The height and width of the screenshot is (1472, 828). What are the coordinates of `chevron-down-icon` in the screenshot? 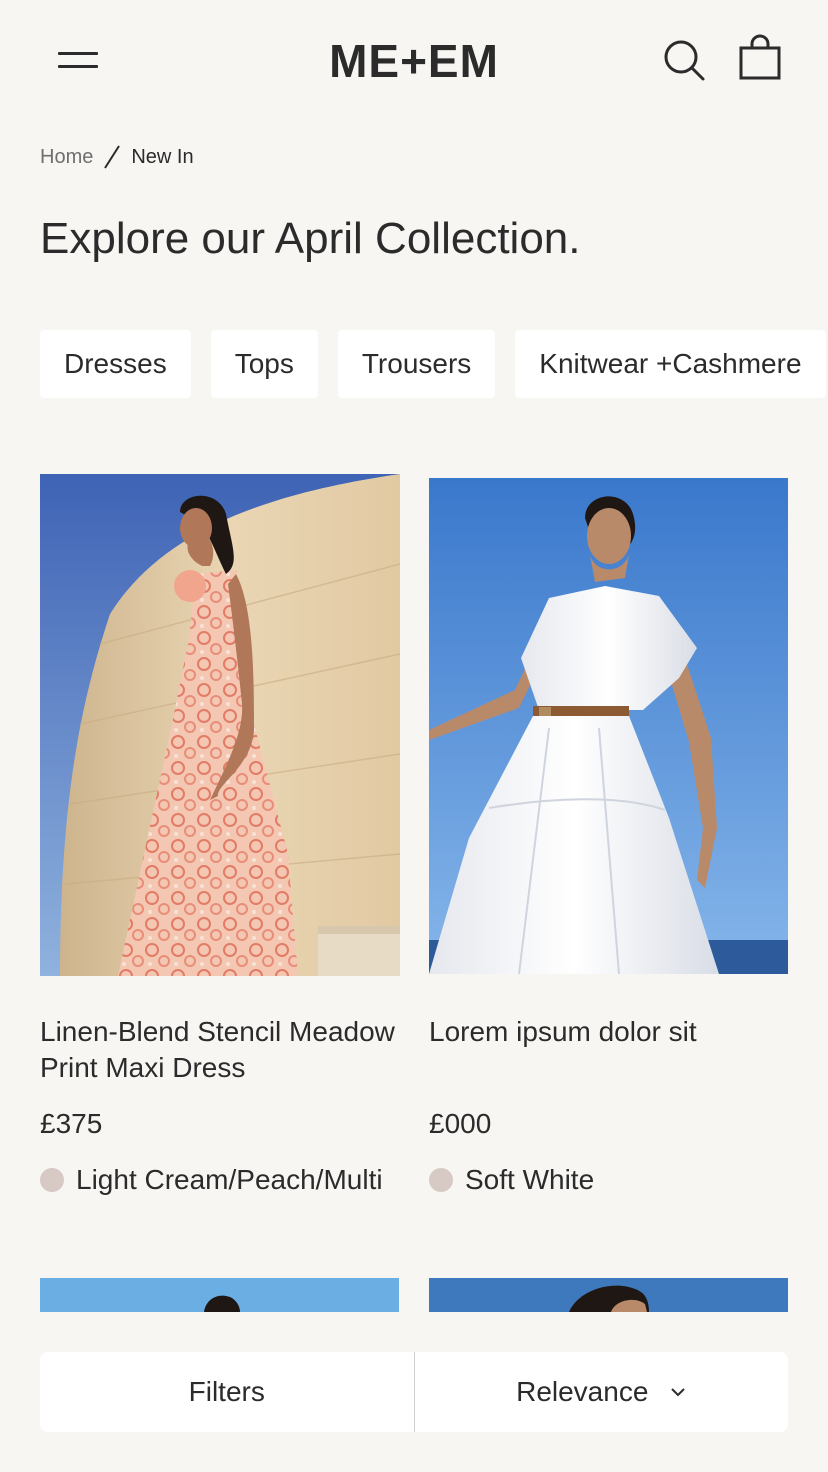 It's located at (678, 1392).